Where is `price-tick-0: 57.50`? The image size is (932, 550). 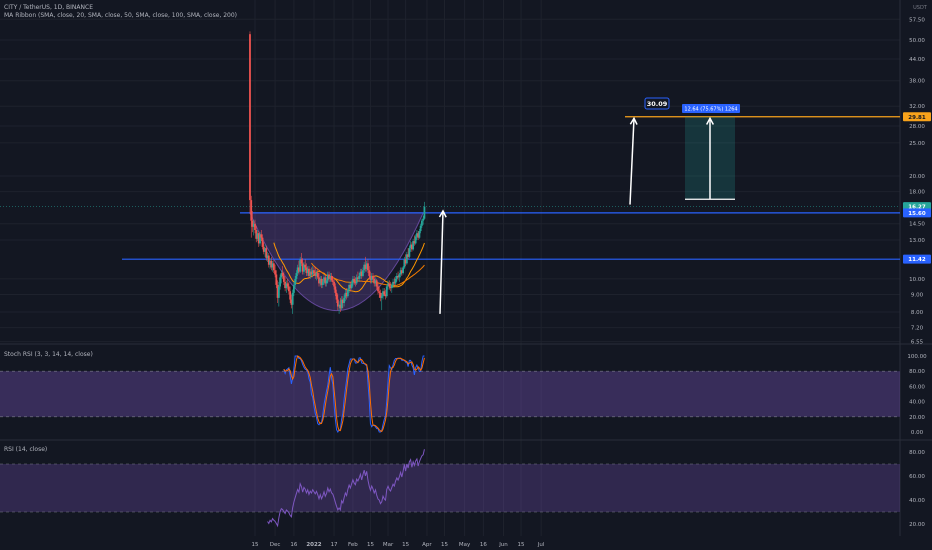
price-tick-0: 57.50 is located at coordinates (917, 20).